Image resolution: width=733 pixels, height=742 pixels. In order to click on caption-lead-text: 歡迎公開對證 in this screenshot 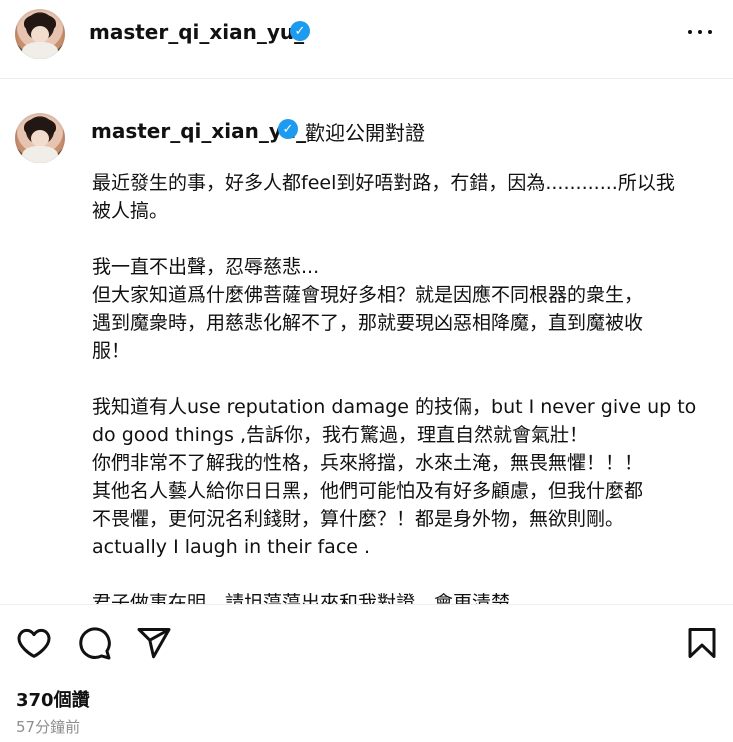, I will do `click(365, 133)`.